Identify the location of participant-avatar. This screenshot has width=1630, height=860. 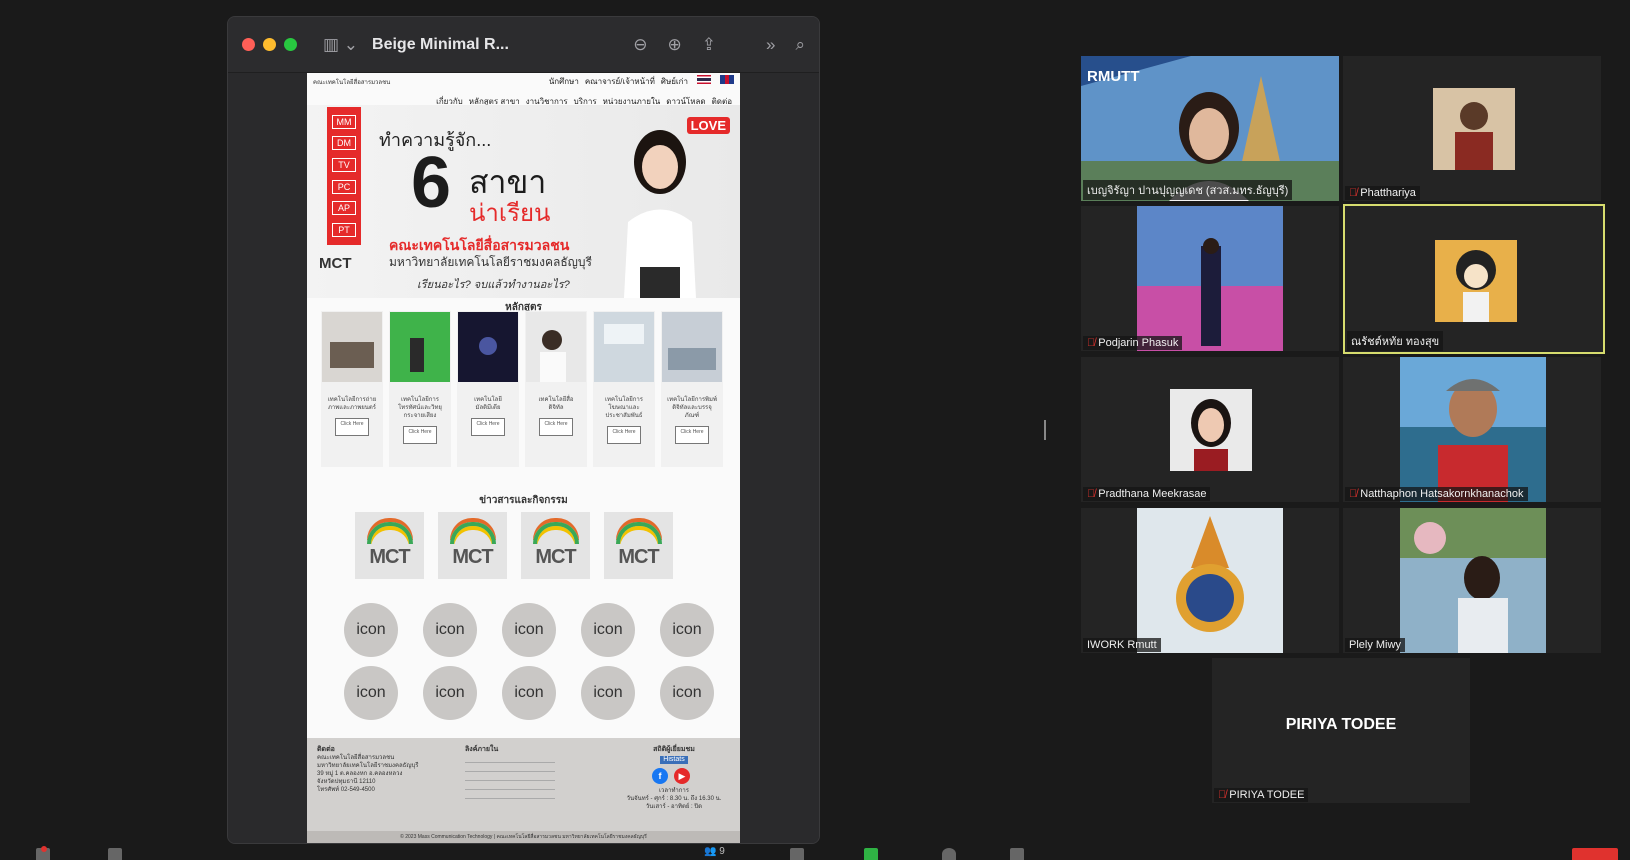
(1211, 430).